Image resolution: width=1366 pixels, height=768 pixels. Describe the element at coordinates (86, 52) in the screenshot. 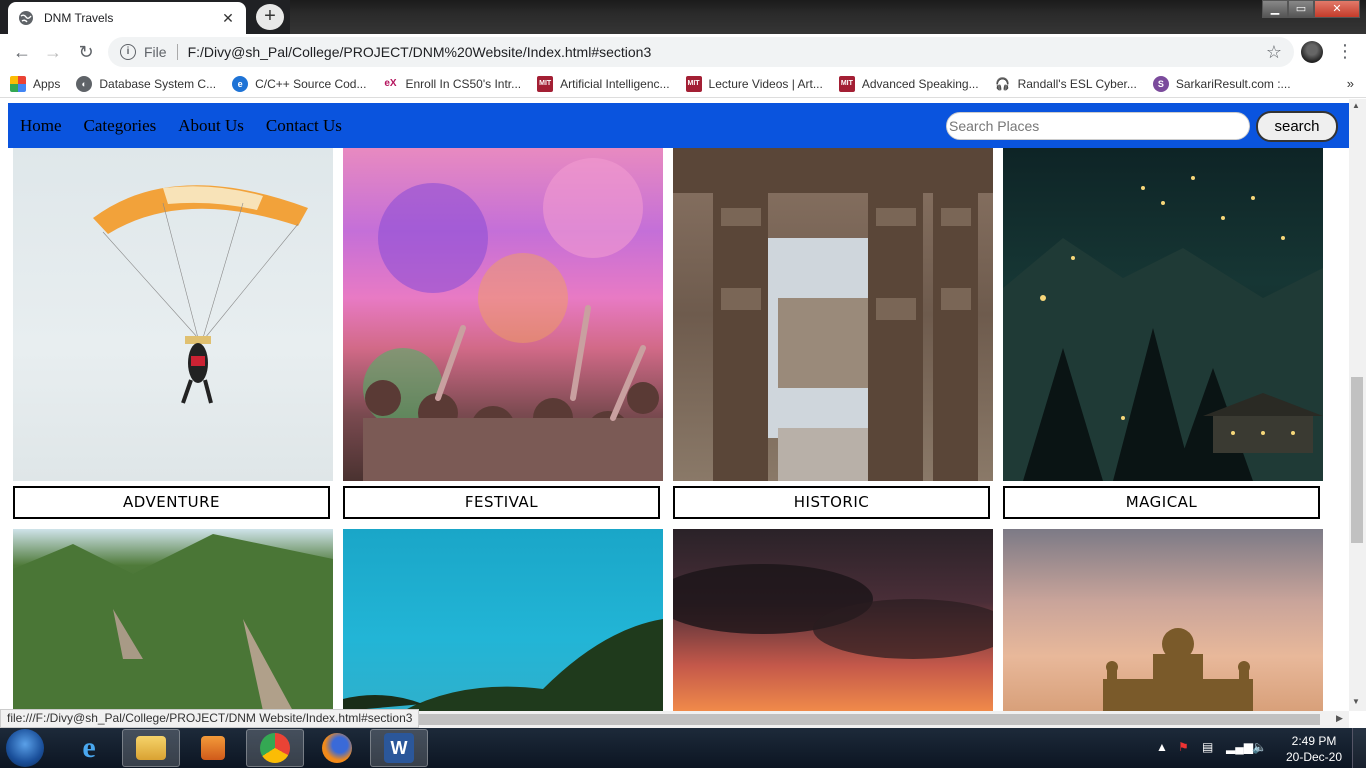

I see `reload-icon: ↻` at that location.